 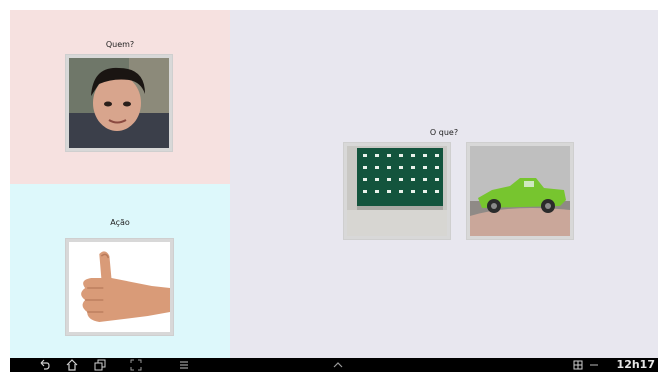 I want to click on gallery-icon, so click(x=578, y=365).